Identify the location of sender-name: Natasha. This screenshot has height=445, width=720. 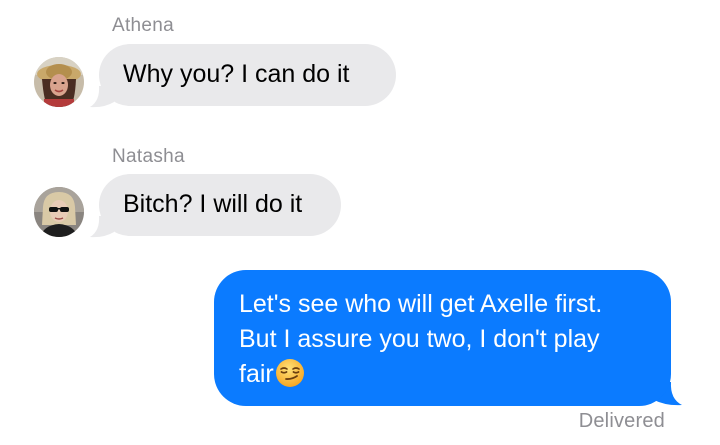
(148, 156).